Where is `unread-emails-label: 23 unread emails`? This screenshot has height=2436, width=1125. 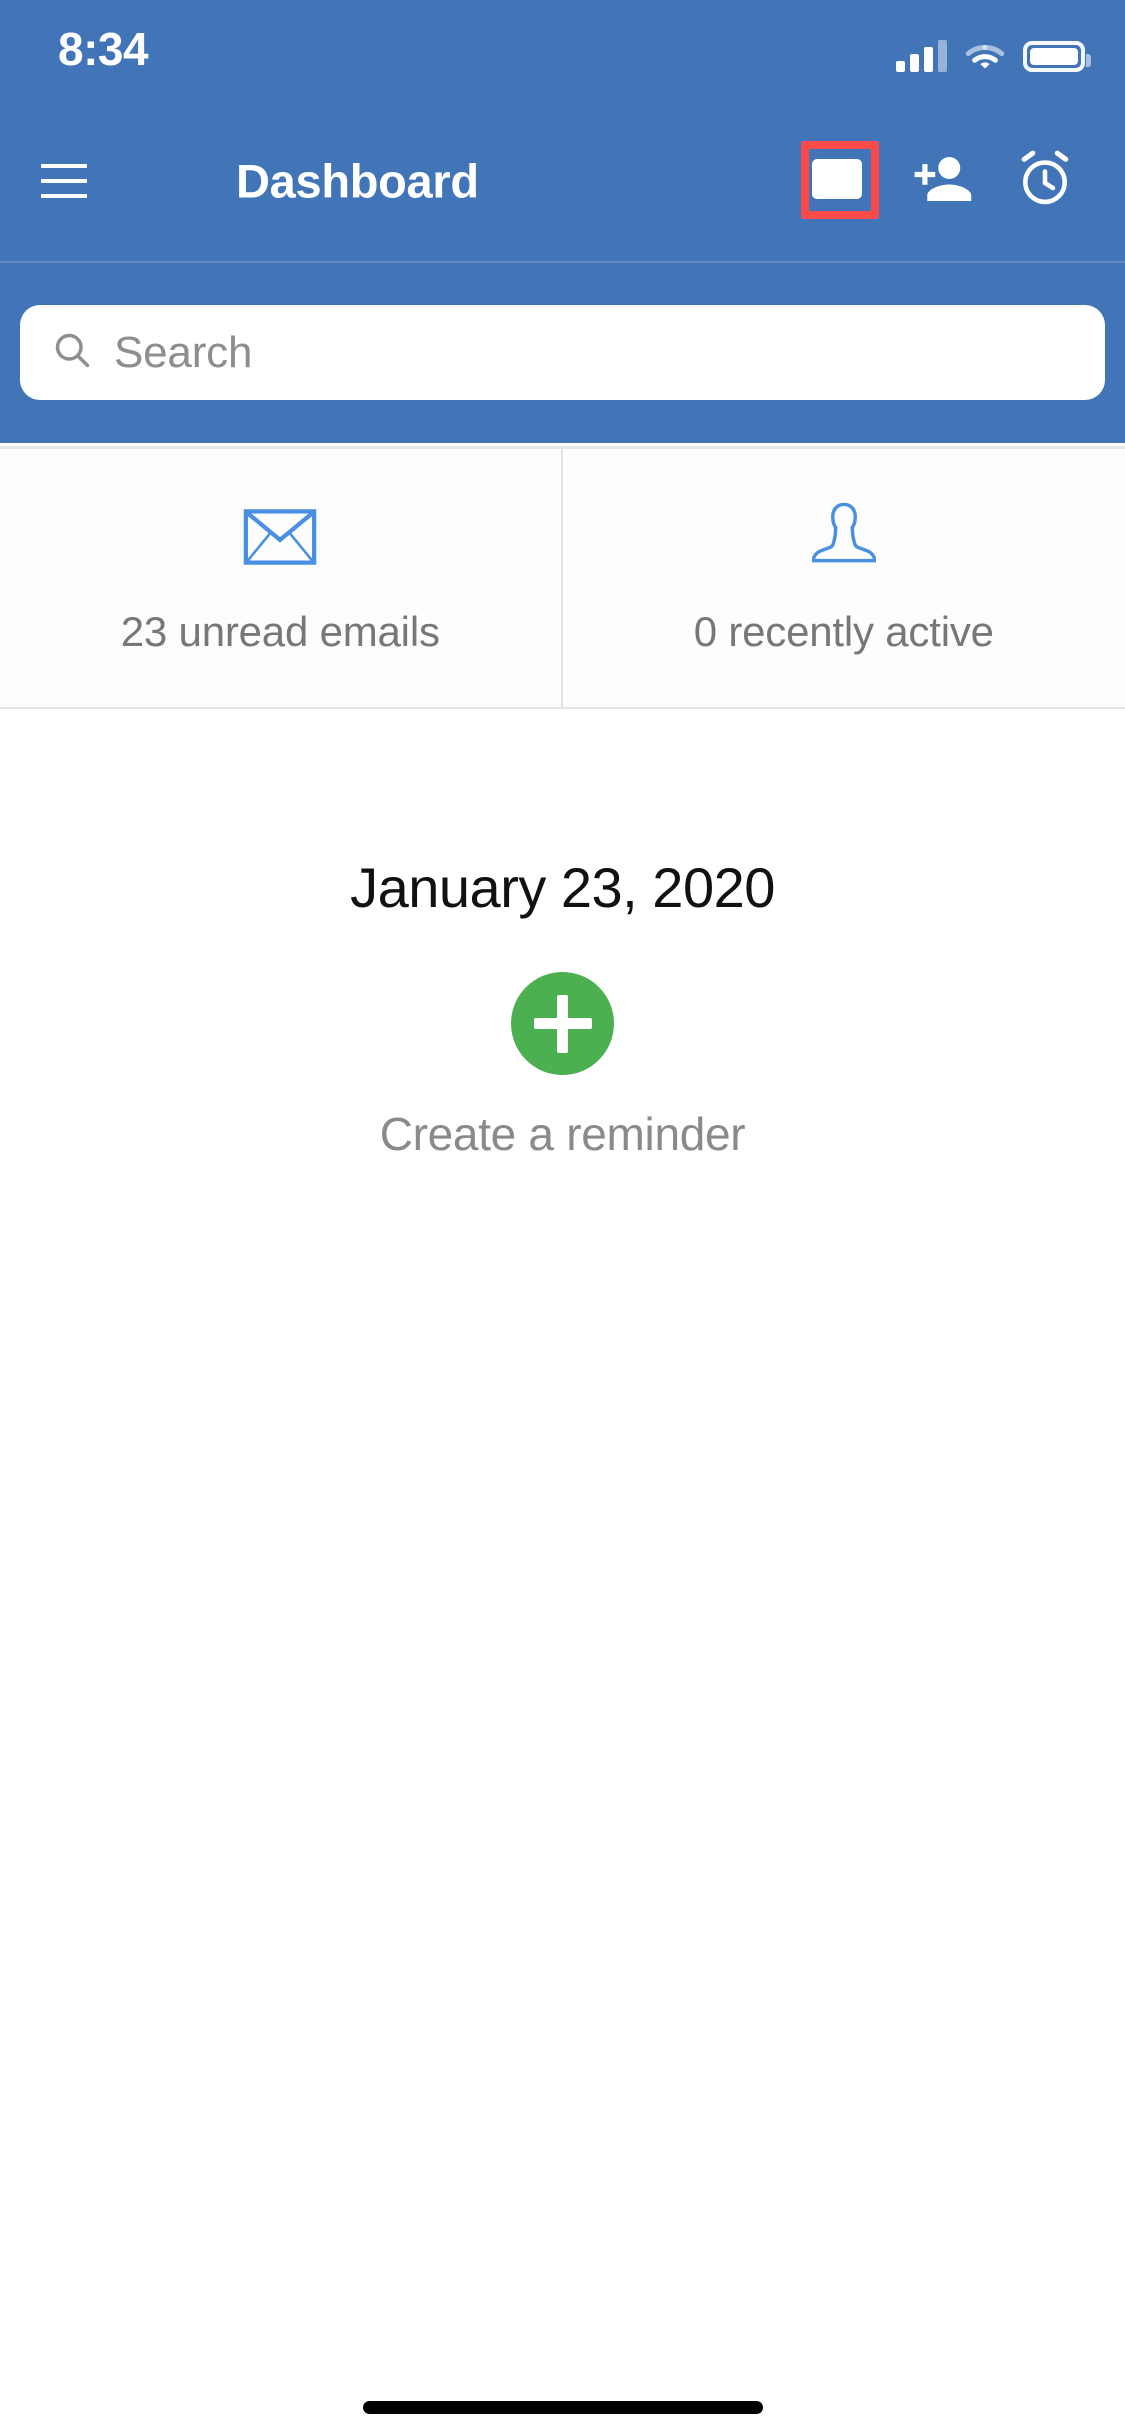
unread-emails-label: 23 unread emails is located at coordinates (280, 631).